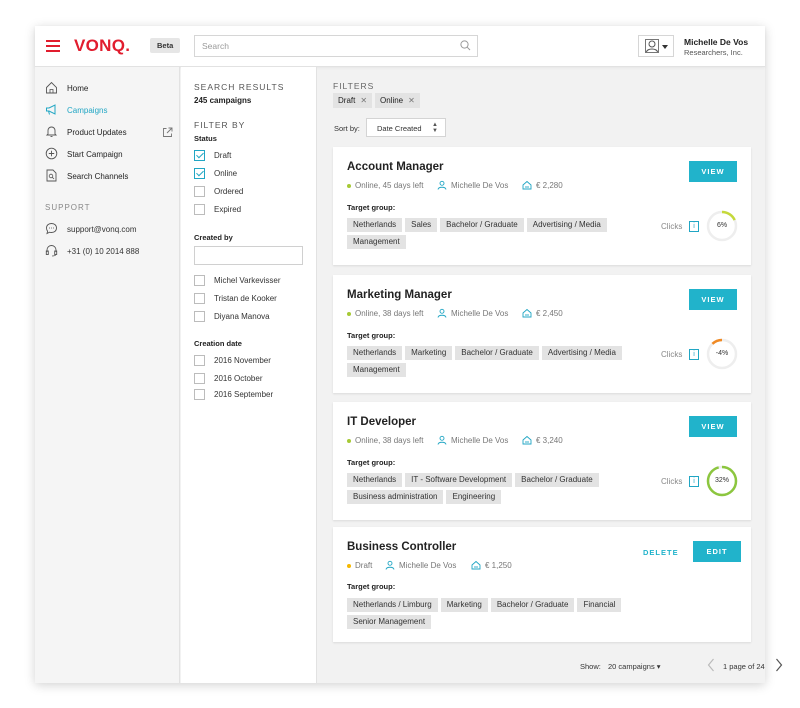  What do you see at coordinates (480, 313) in the screenshot?
I see `campaign-owner: Michelle De Vos` at bounding box center [480, 313].